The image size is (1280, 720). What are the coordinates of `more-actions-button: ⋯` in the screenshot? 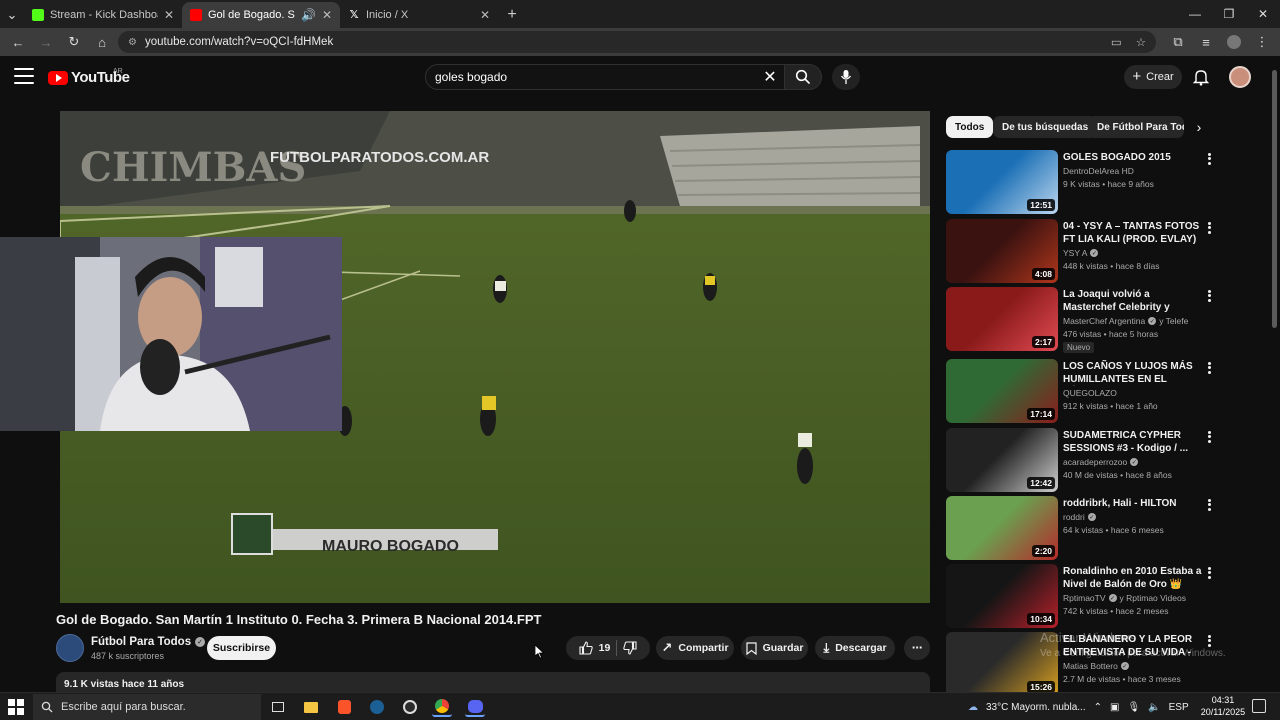 It's located at (917, 648).